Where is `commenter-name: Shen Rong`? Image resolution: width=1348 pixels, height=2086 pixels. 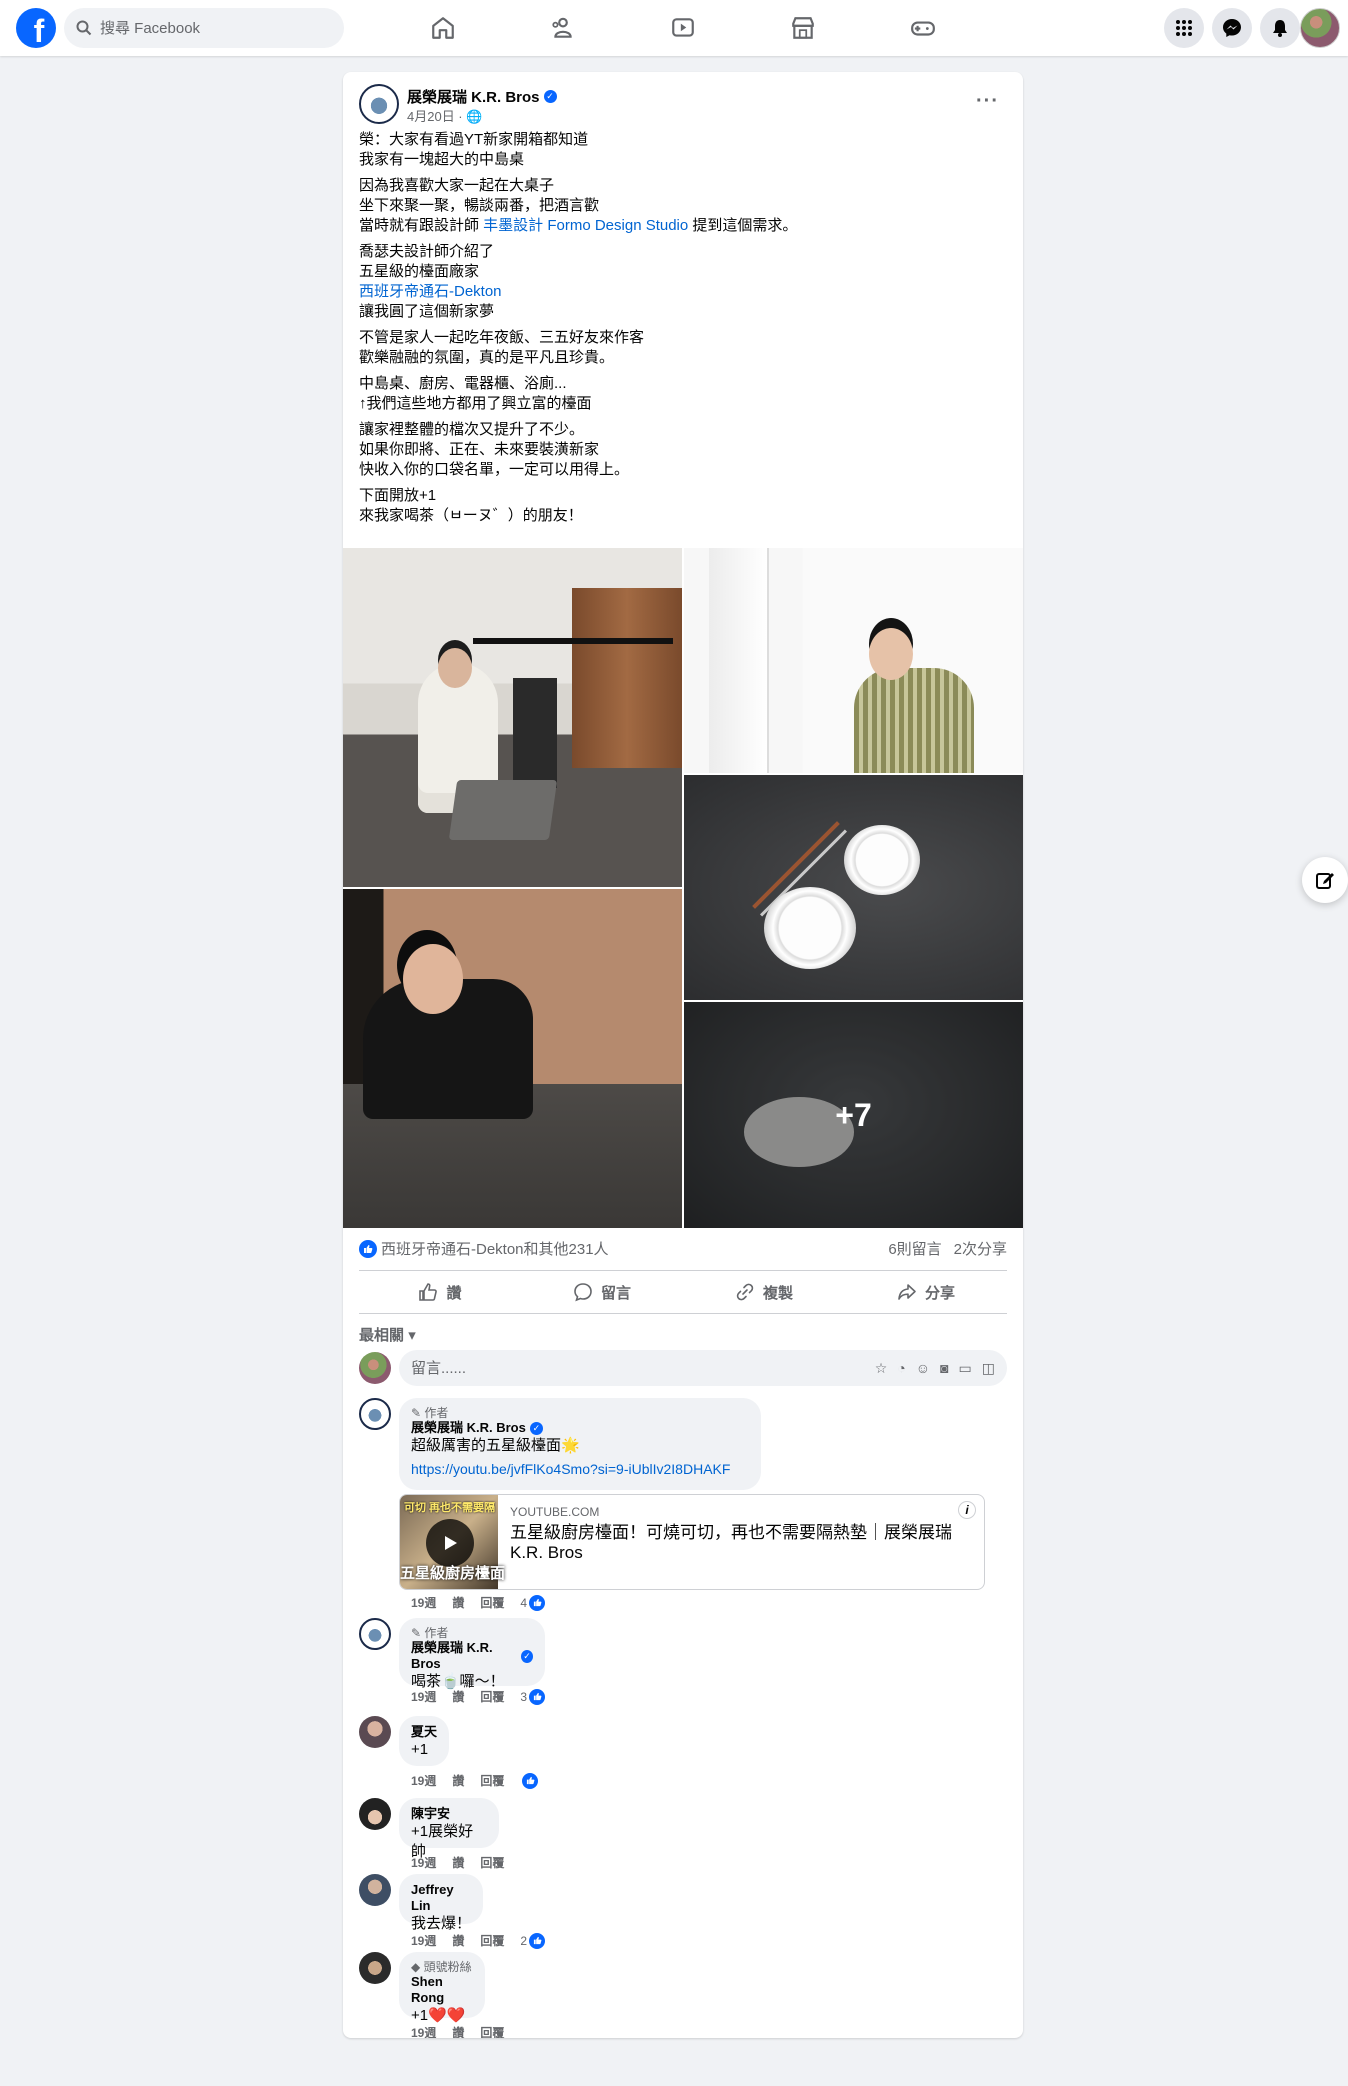 commenter-name: Shen Rong is located at coordinates (442, 1990).